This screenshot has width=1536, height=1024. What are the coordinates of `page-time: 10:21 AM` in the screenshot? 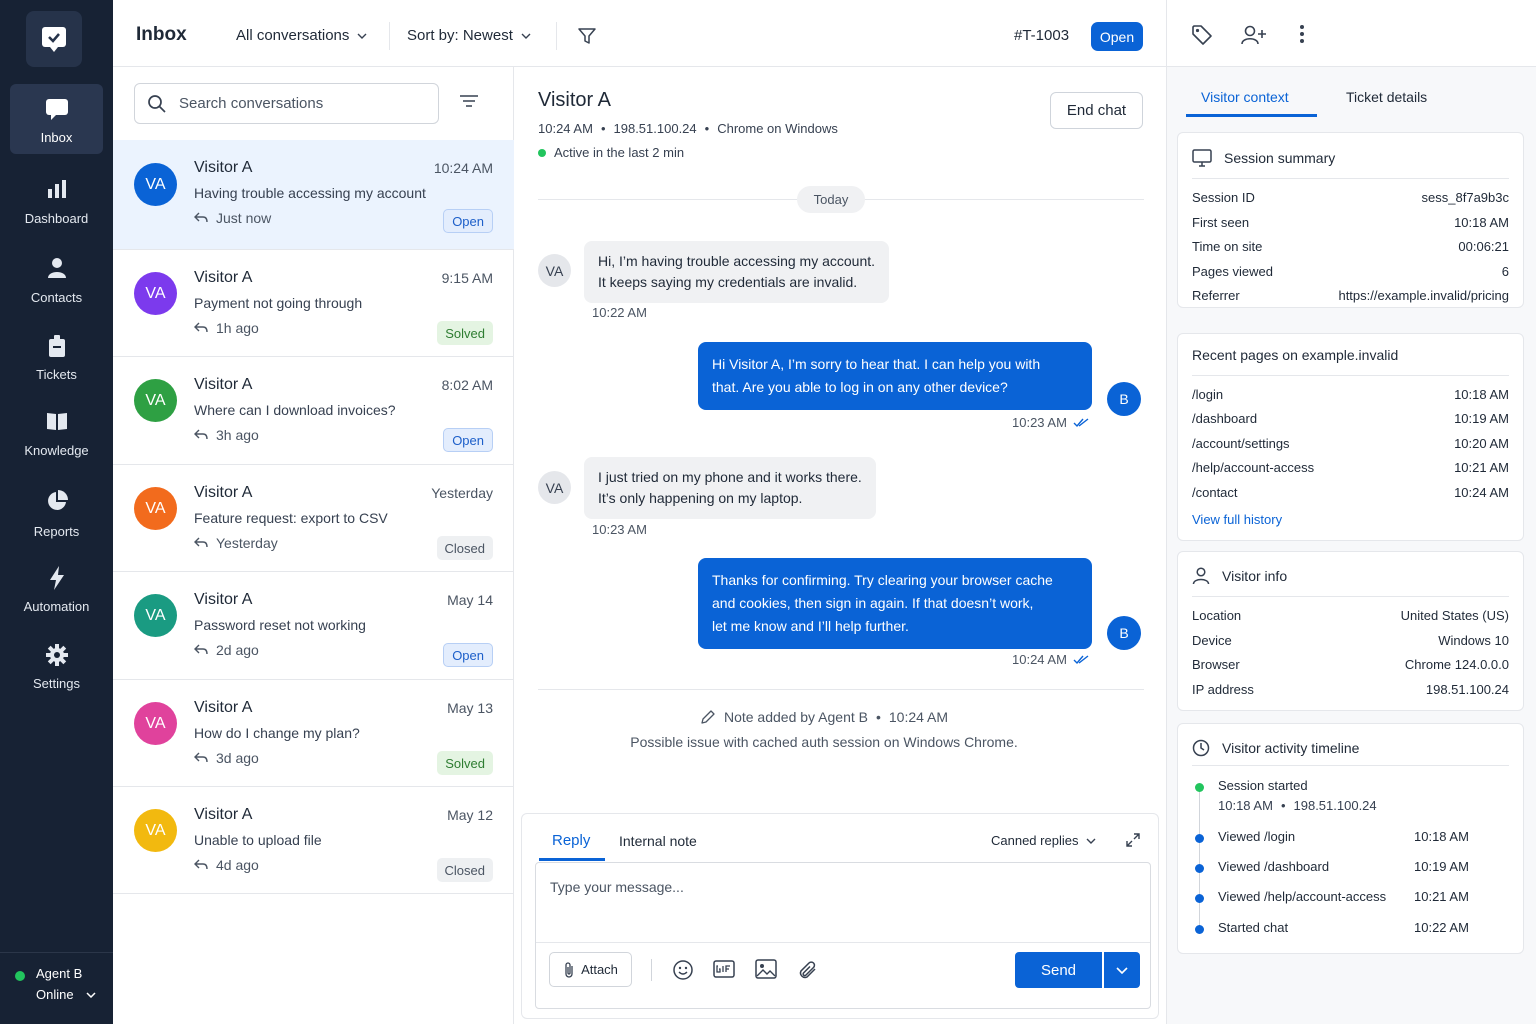 It's located at (1481, 467).